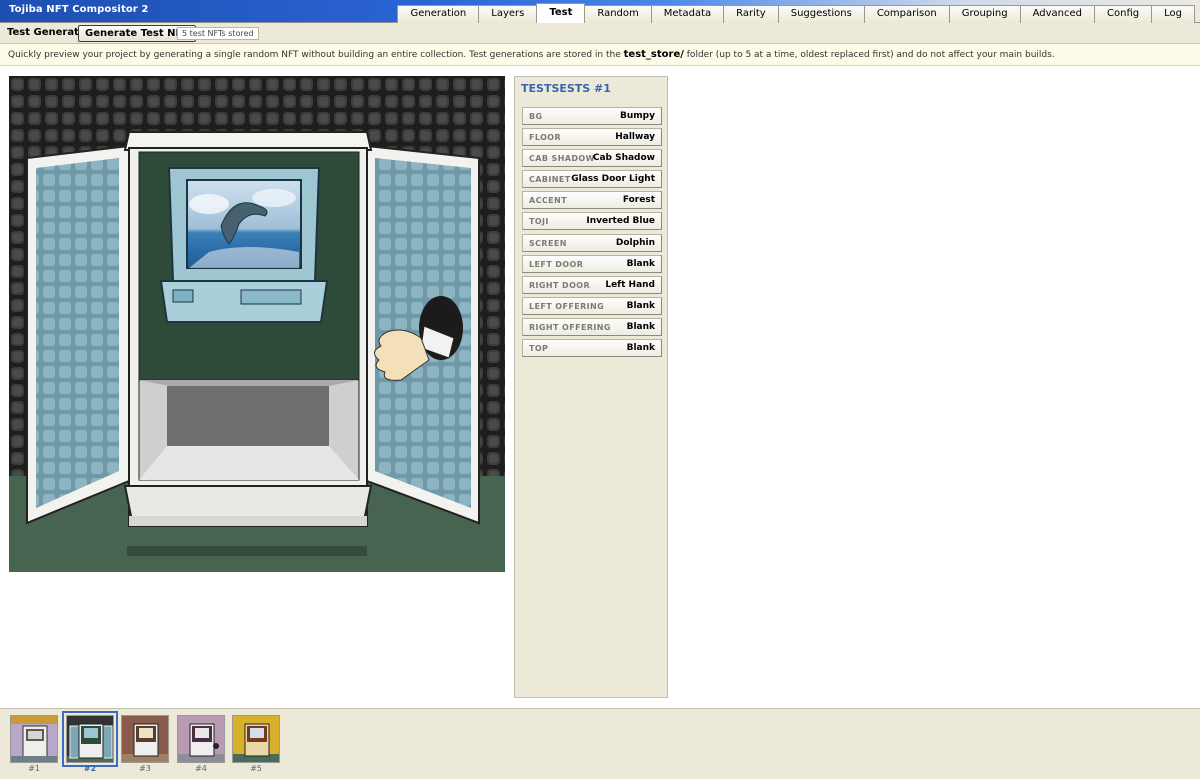 The width and height of the screenshot is (1200, 779). I want to click on trait-value: Dolphin, so click(635, 243).